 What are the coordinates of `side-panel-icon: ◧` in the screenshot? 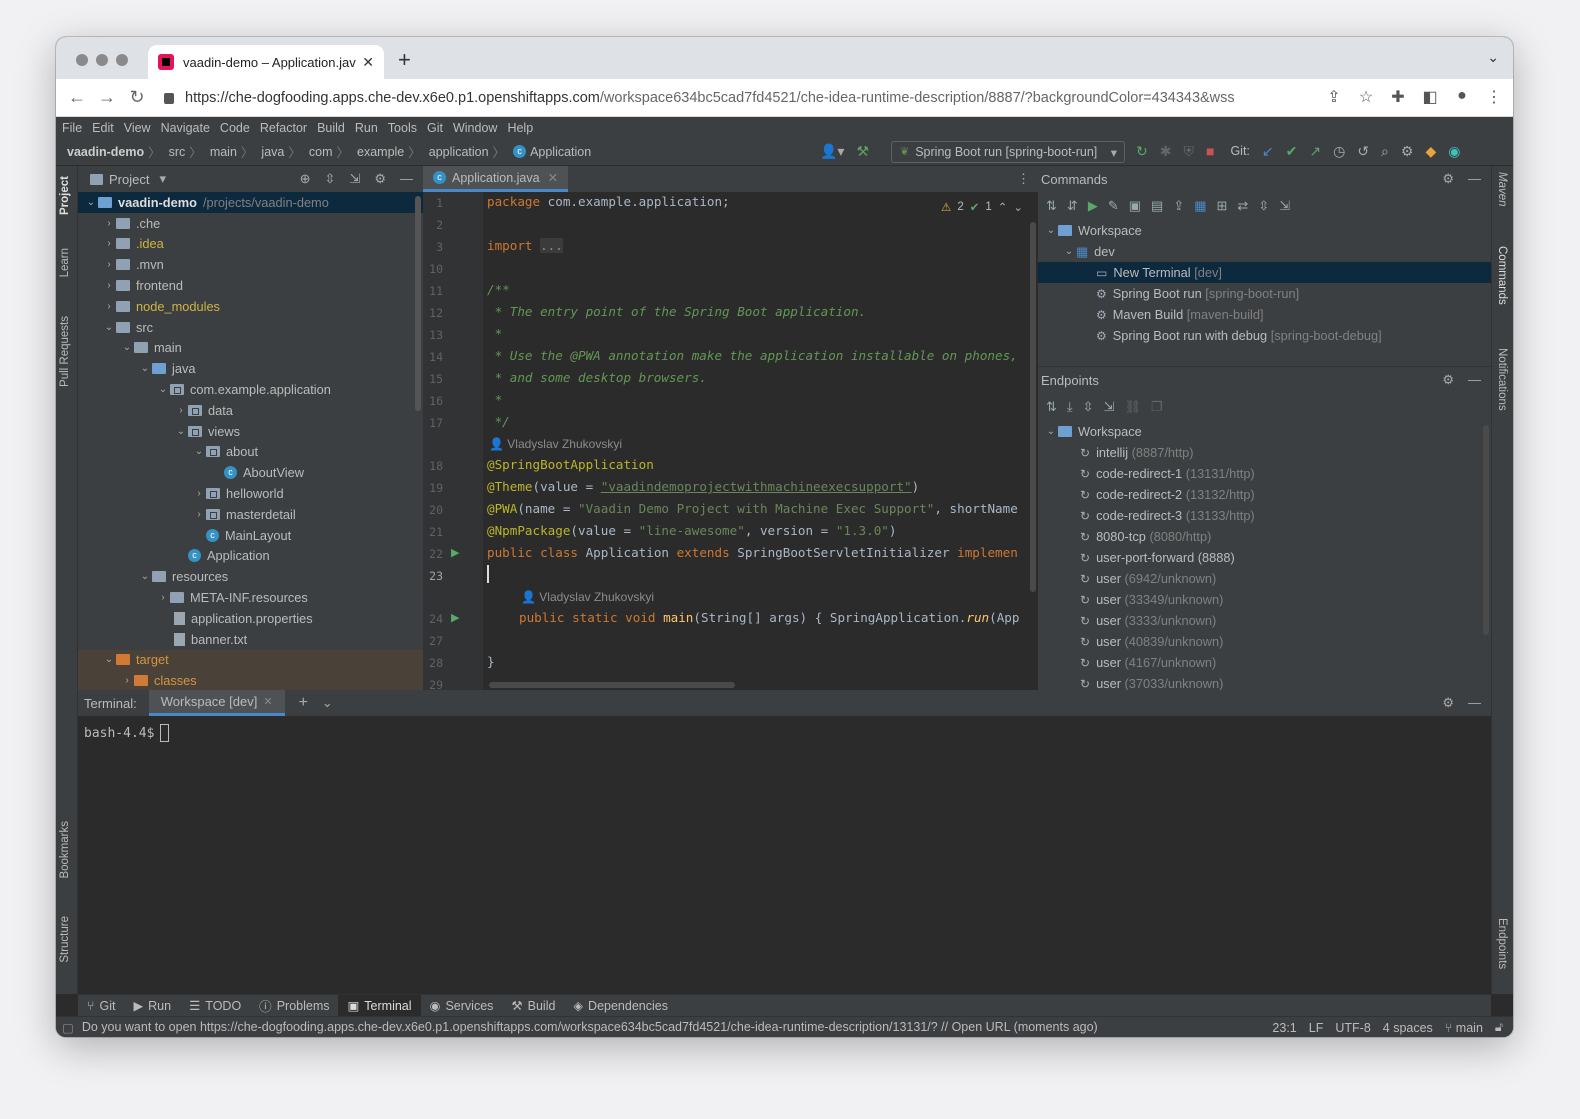 It's located at (1430, 97).